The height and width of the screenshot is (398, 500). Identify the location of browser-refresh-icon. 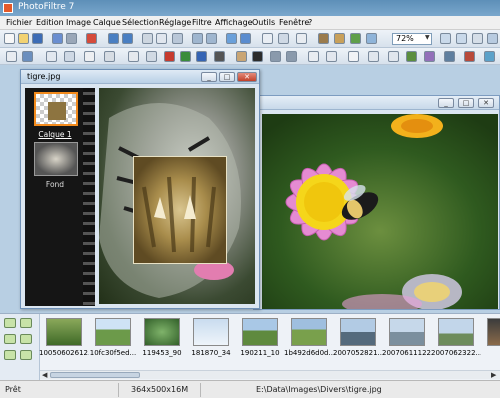
(10, 355).